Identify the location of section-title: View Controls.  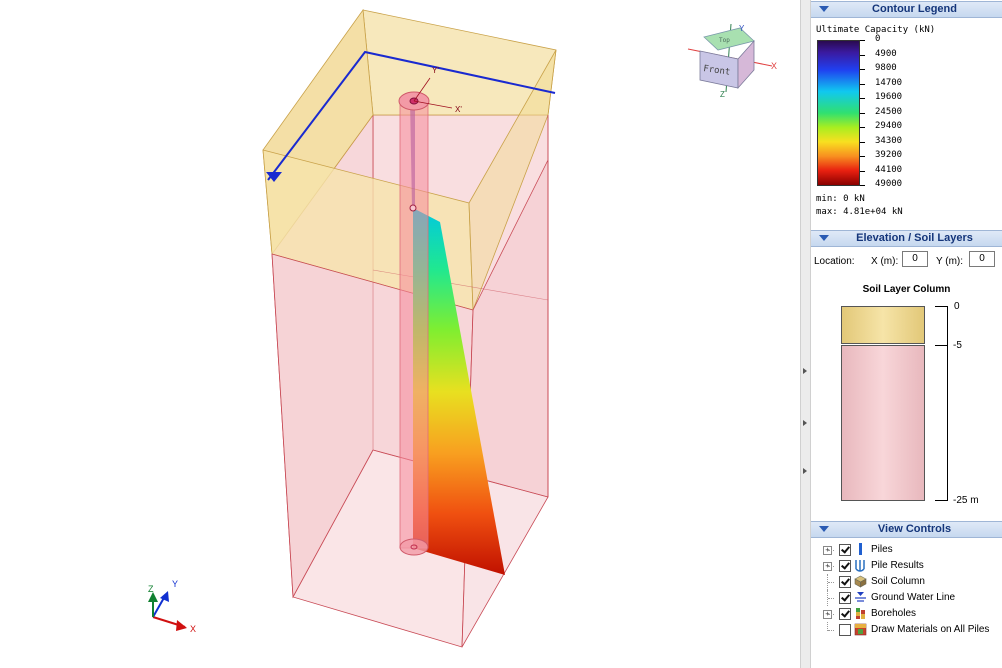
(914, 529).